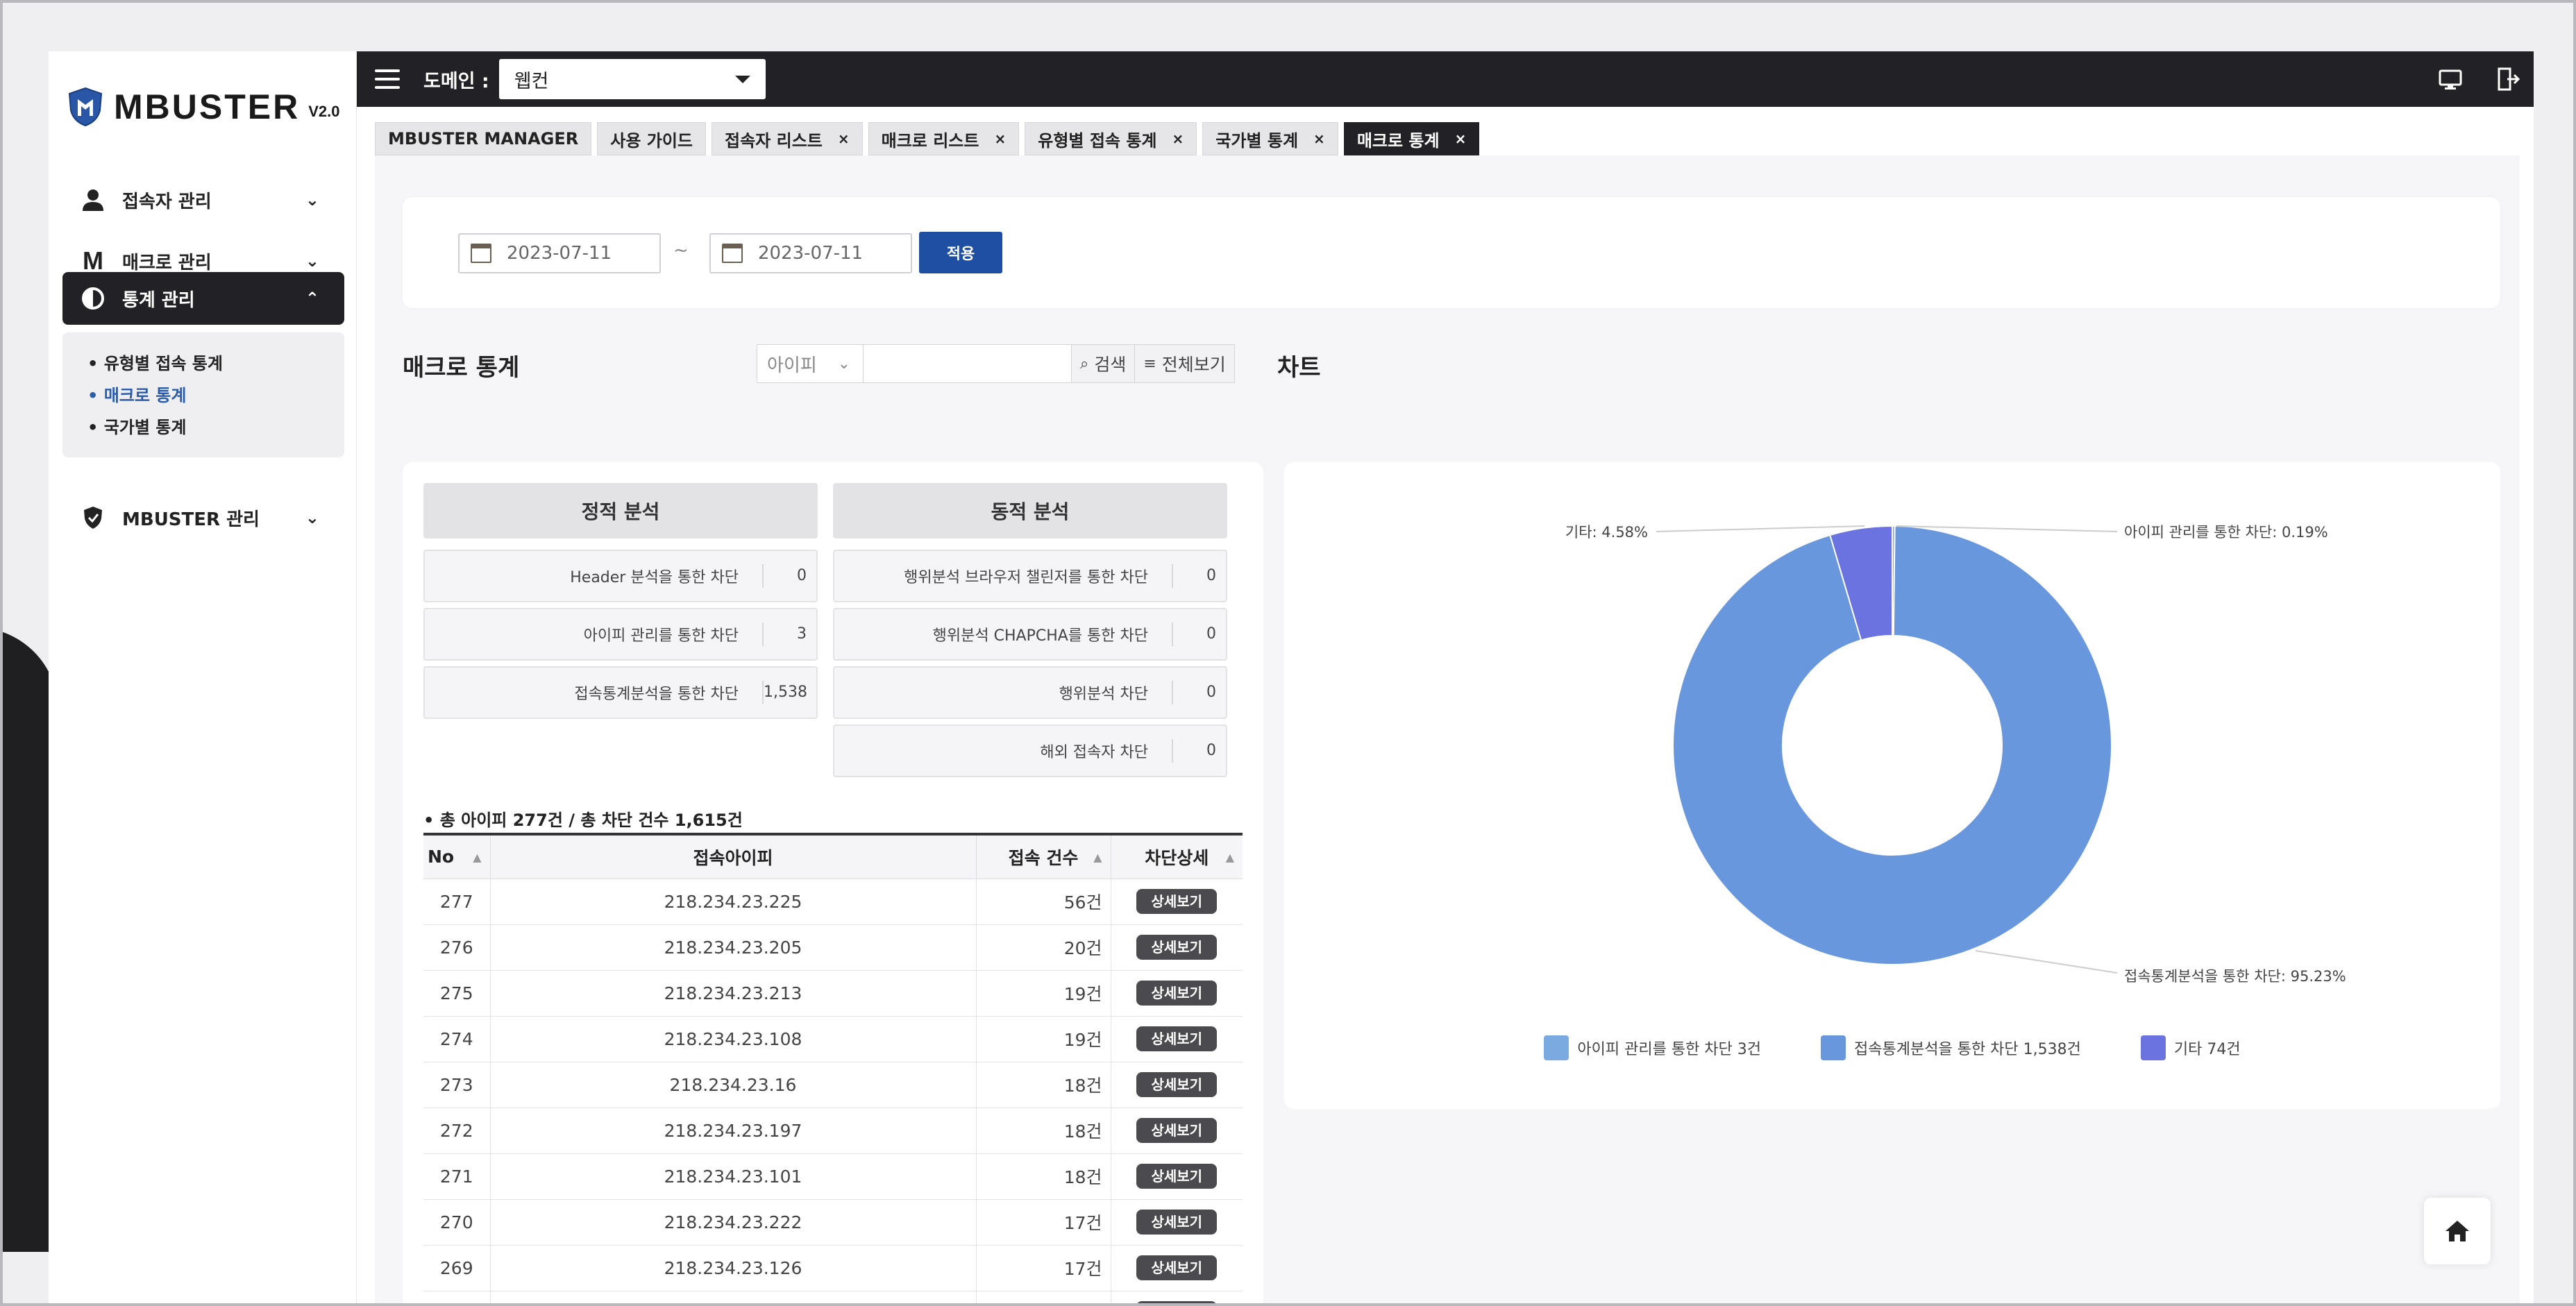 This screenshot has width=2576, height=1306. Describe the element at coordinates (1043, 856) in the screenshot. I see `col-header-count: 접속 건수 ▲` at that location.